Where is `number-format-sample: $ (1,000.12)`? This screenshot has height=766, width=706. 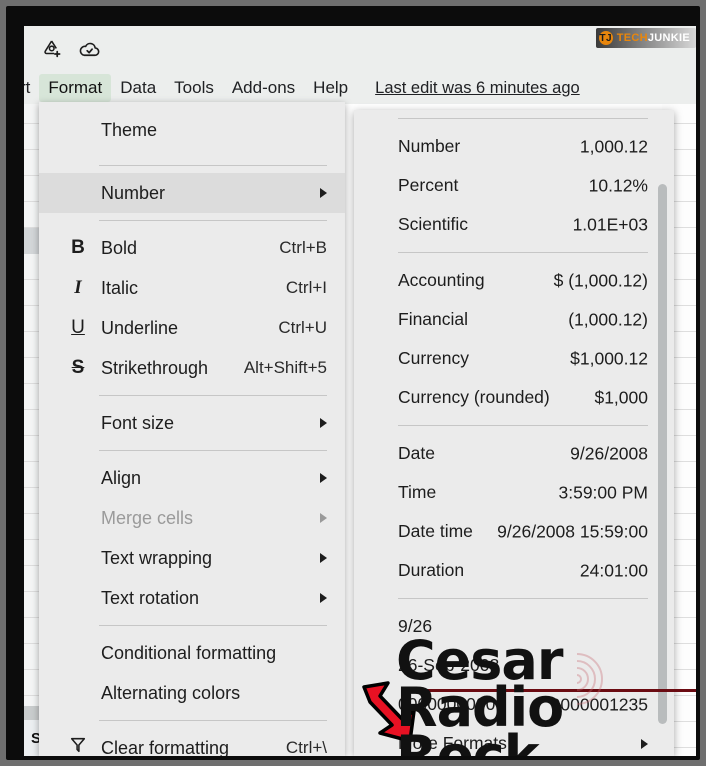
number-format-sample: $ (1,000.12) is located at coordinates (600, 280).